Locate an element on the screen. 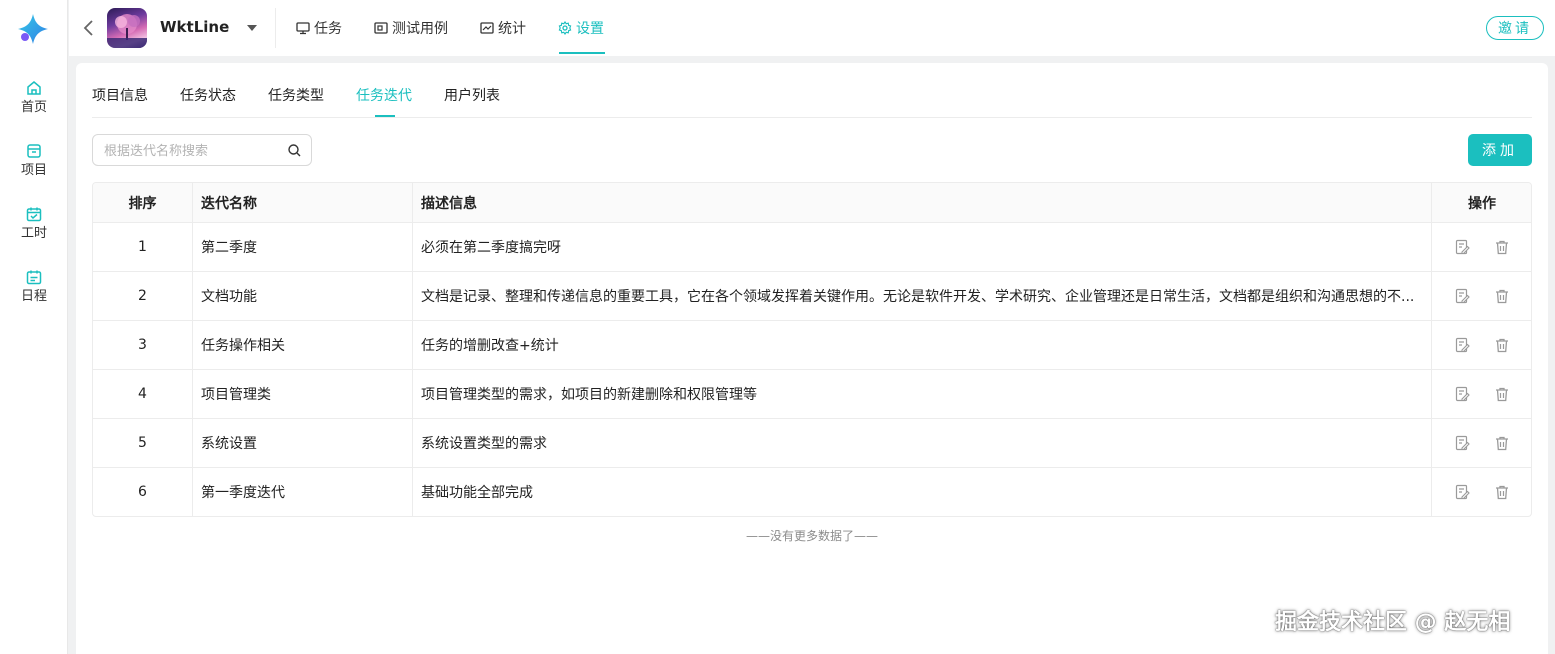 The image size is (1555, 654). nav-testcase: 测试用例 is located at coordinates (411, 28).